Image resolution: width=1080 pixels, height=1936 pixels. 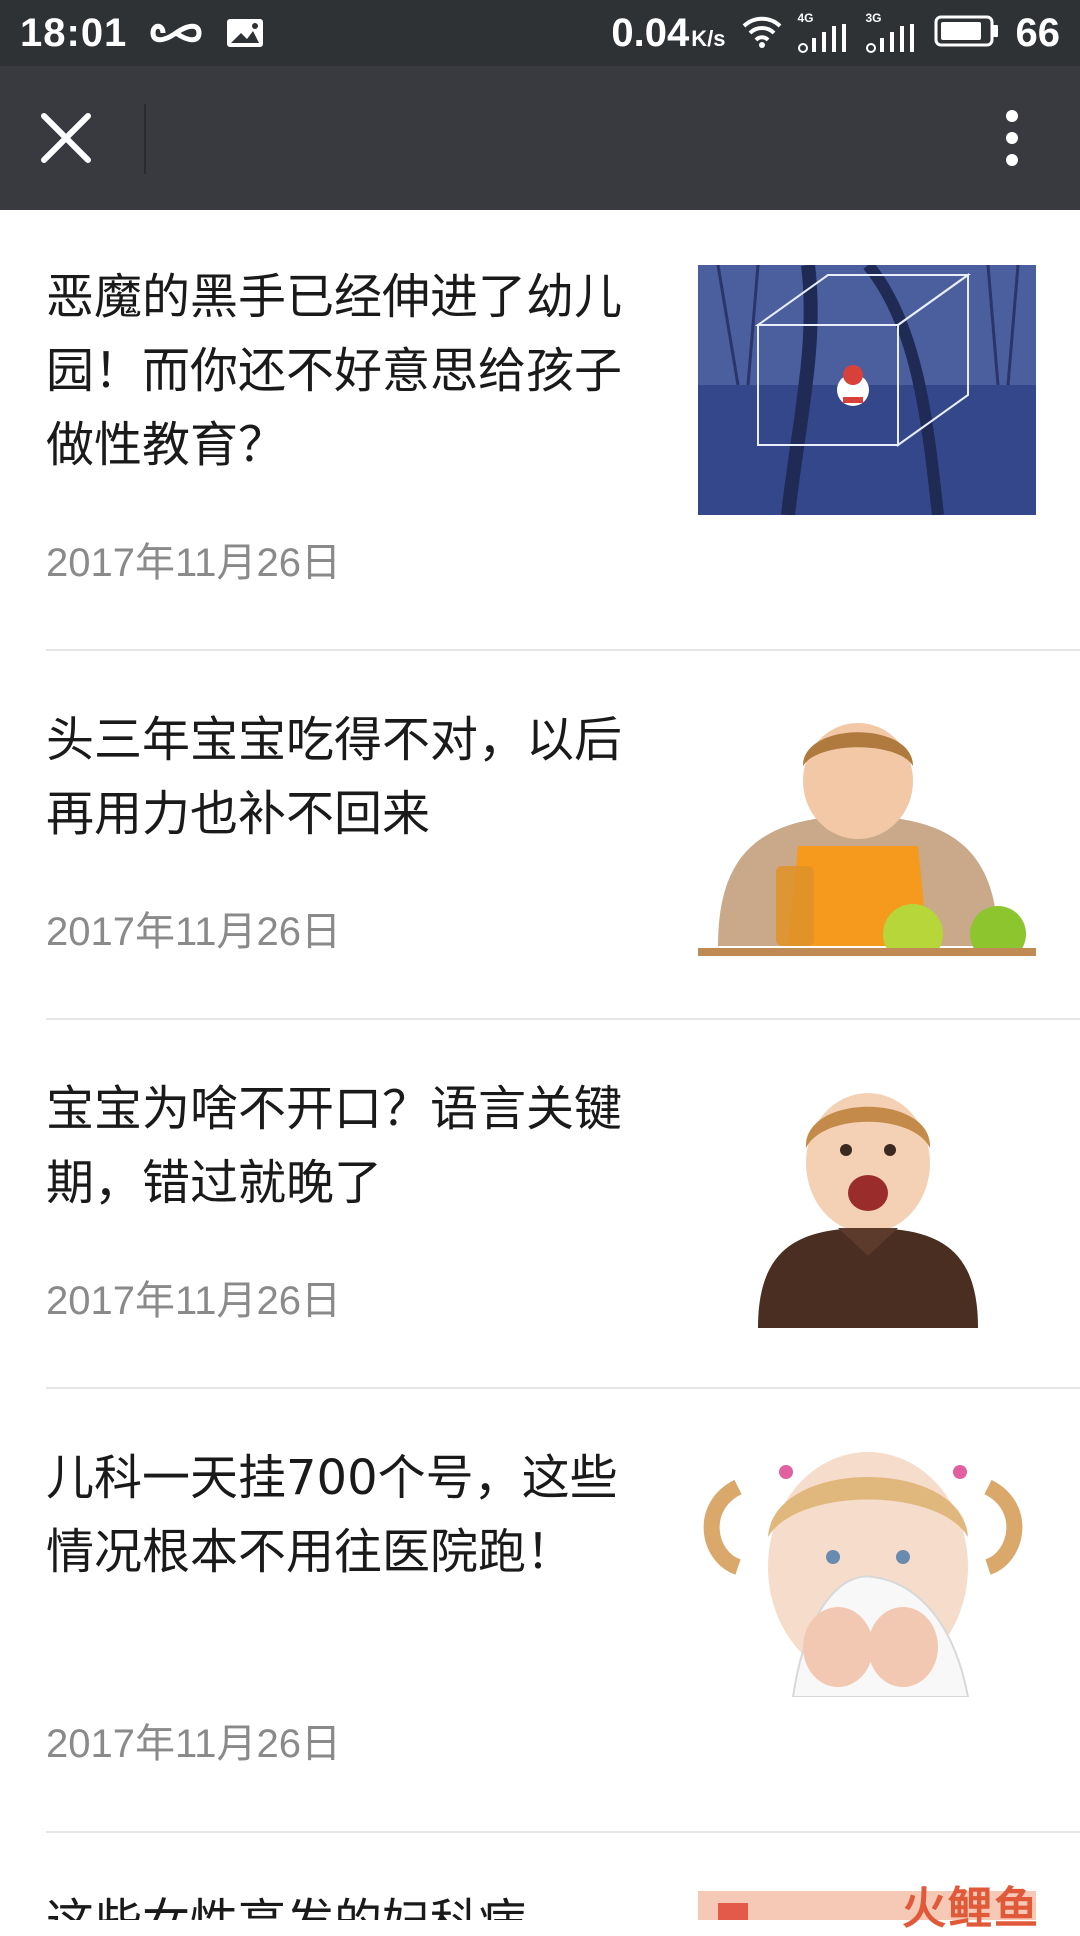 What do you see at coordinates (332, 1515) in the screenshot?
I see `article-title: 儿科一天挂700个号，这些情况根本不用往医院跑！` at bounding box center [332, 1515].